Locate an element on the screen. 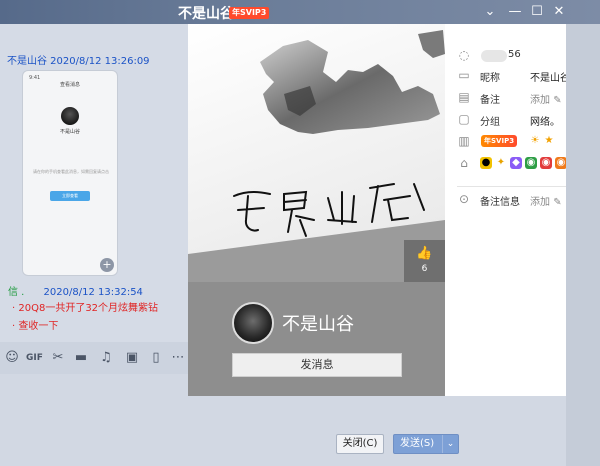 The width and height of the screenshot is (600, 466). remark-info-label: 备注信息 is located at coordinates (500, 202).